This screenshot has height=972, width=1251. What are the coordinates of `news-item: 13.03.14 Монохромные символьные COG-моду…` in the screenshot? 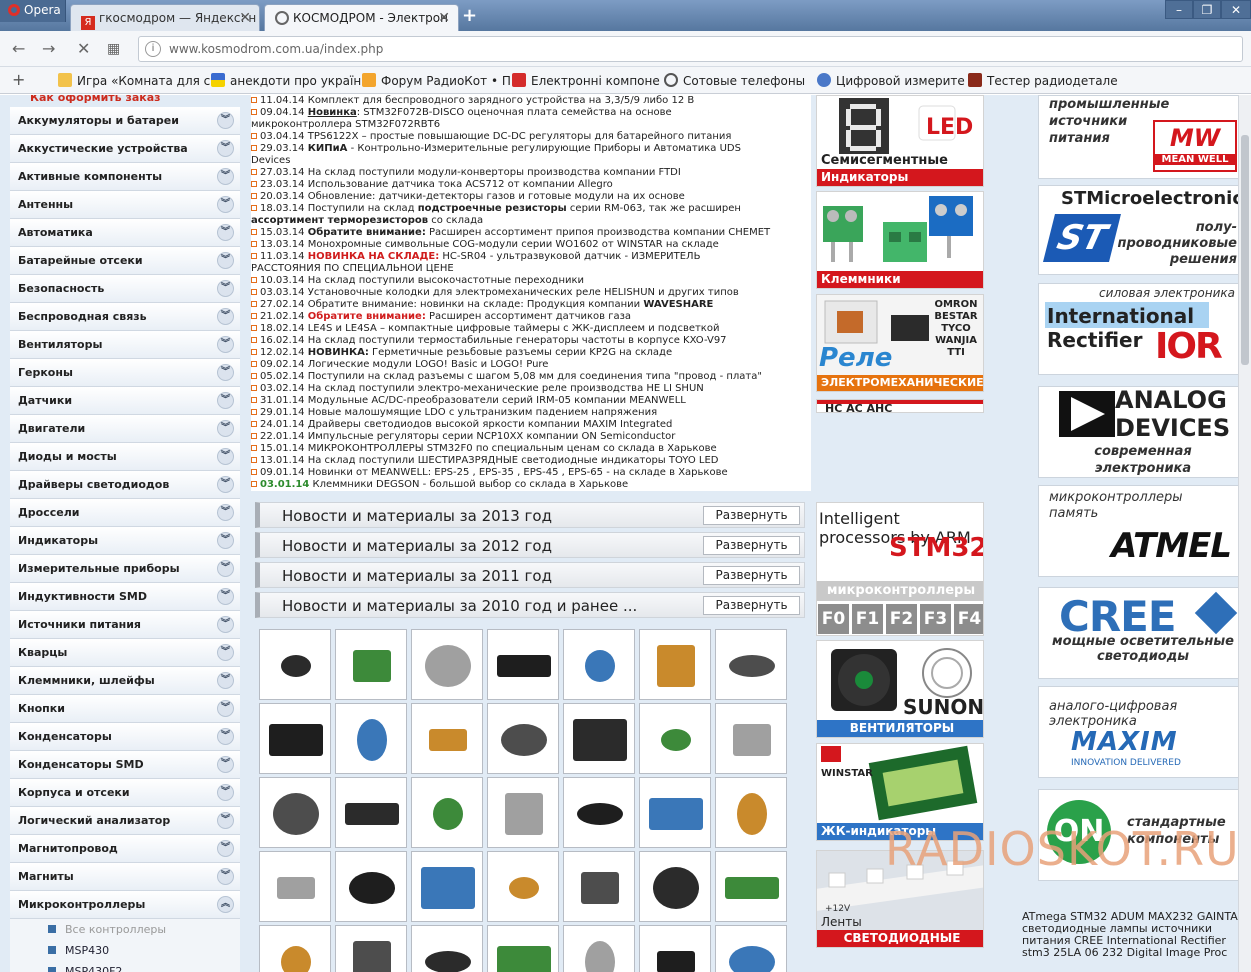 It's located at (531, 245).